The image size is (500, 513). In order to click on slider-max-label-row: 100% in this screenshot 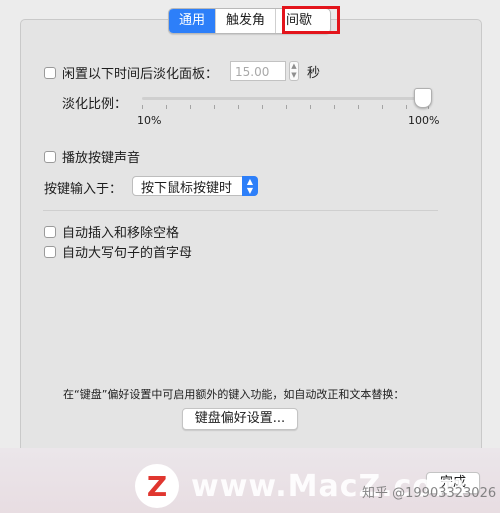, I will do `click(423, 120)`.